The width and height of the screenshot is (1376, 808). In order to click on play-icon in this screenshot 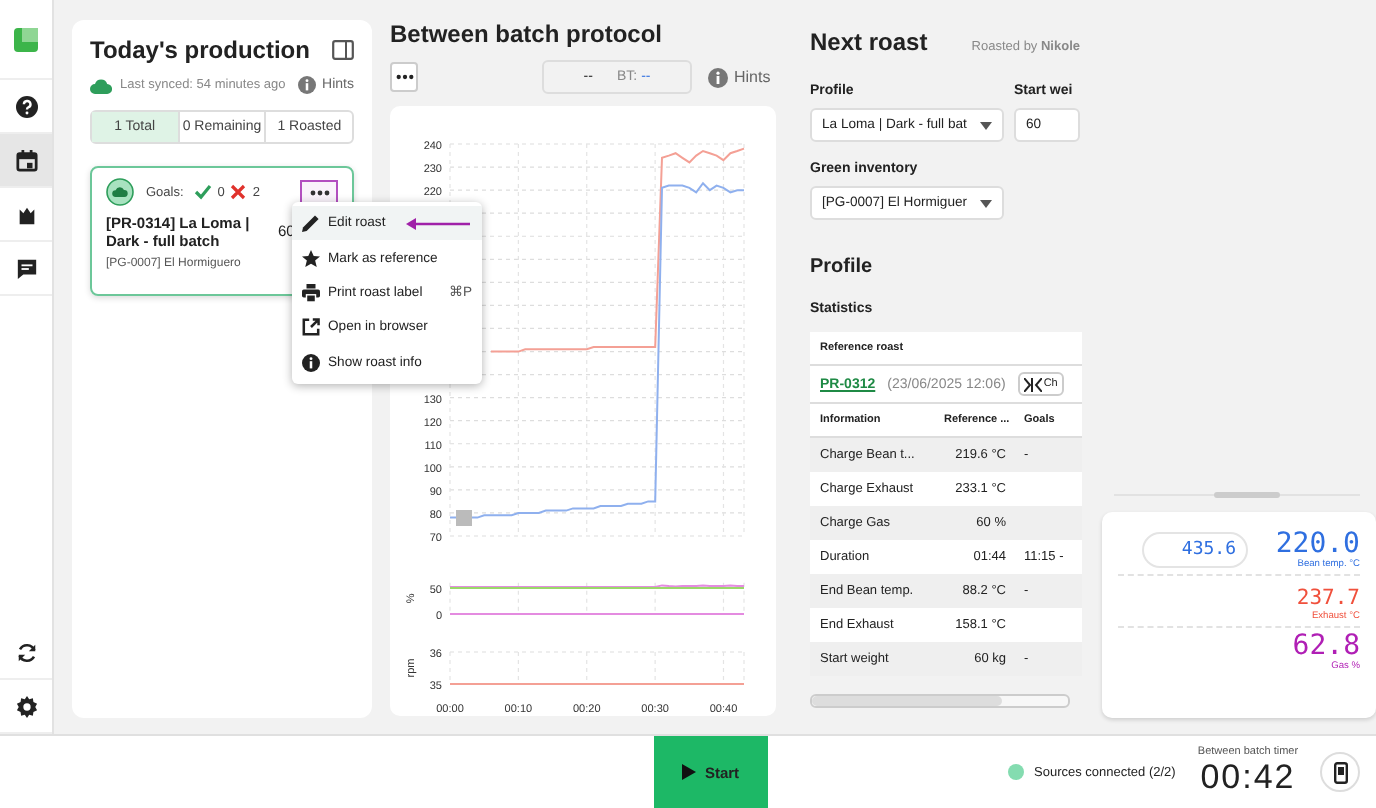, I will do `click(689, 772)`.